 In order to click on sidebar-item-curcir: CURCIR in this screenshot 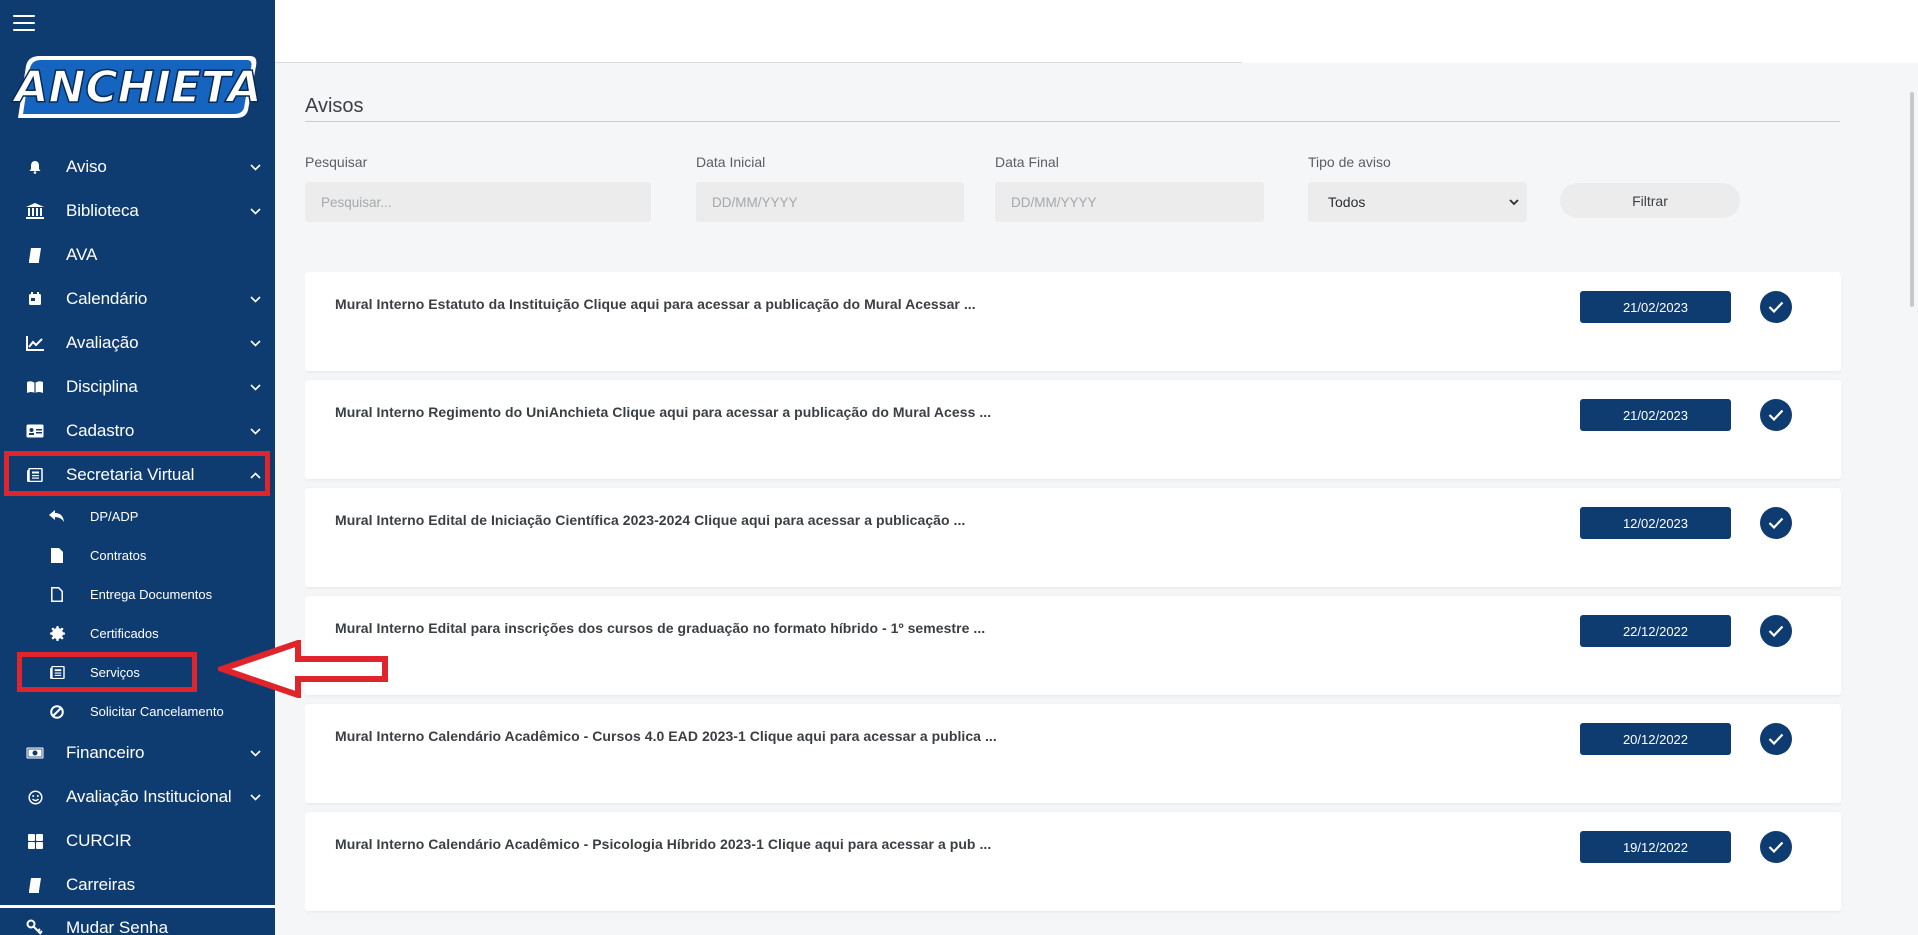, I will do `click(137, 841)`.